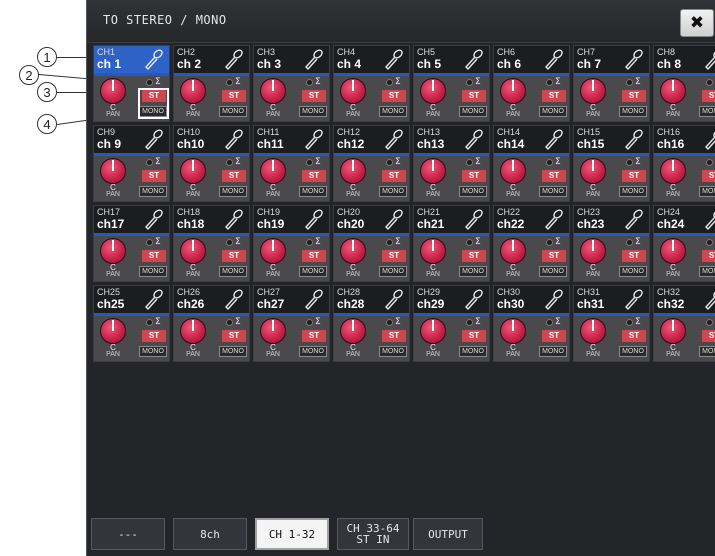 This screenshot has width=715, height=556. Describe the element at coordinates (371, 59) in the screenshot. I see `channel-name-button: CH4 ch 4` at that location.